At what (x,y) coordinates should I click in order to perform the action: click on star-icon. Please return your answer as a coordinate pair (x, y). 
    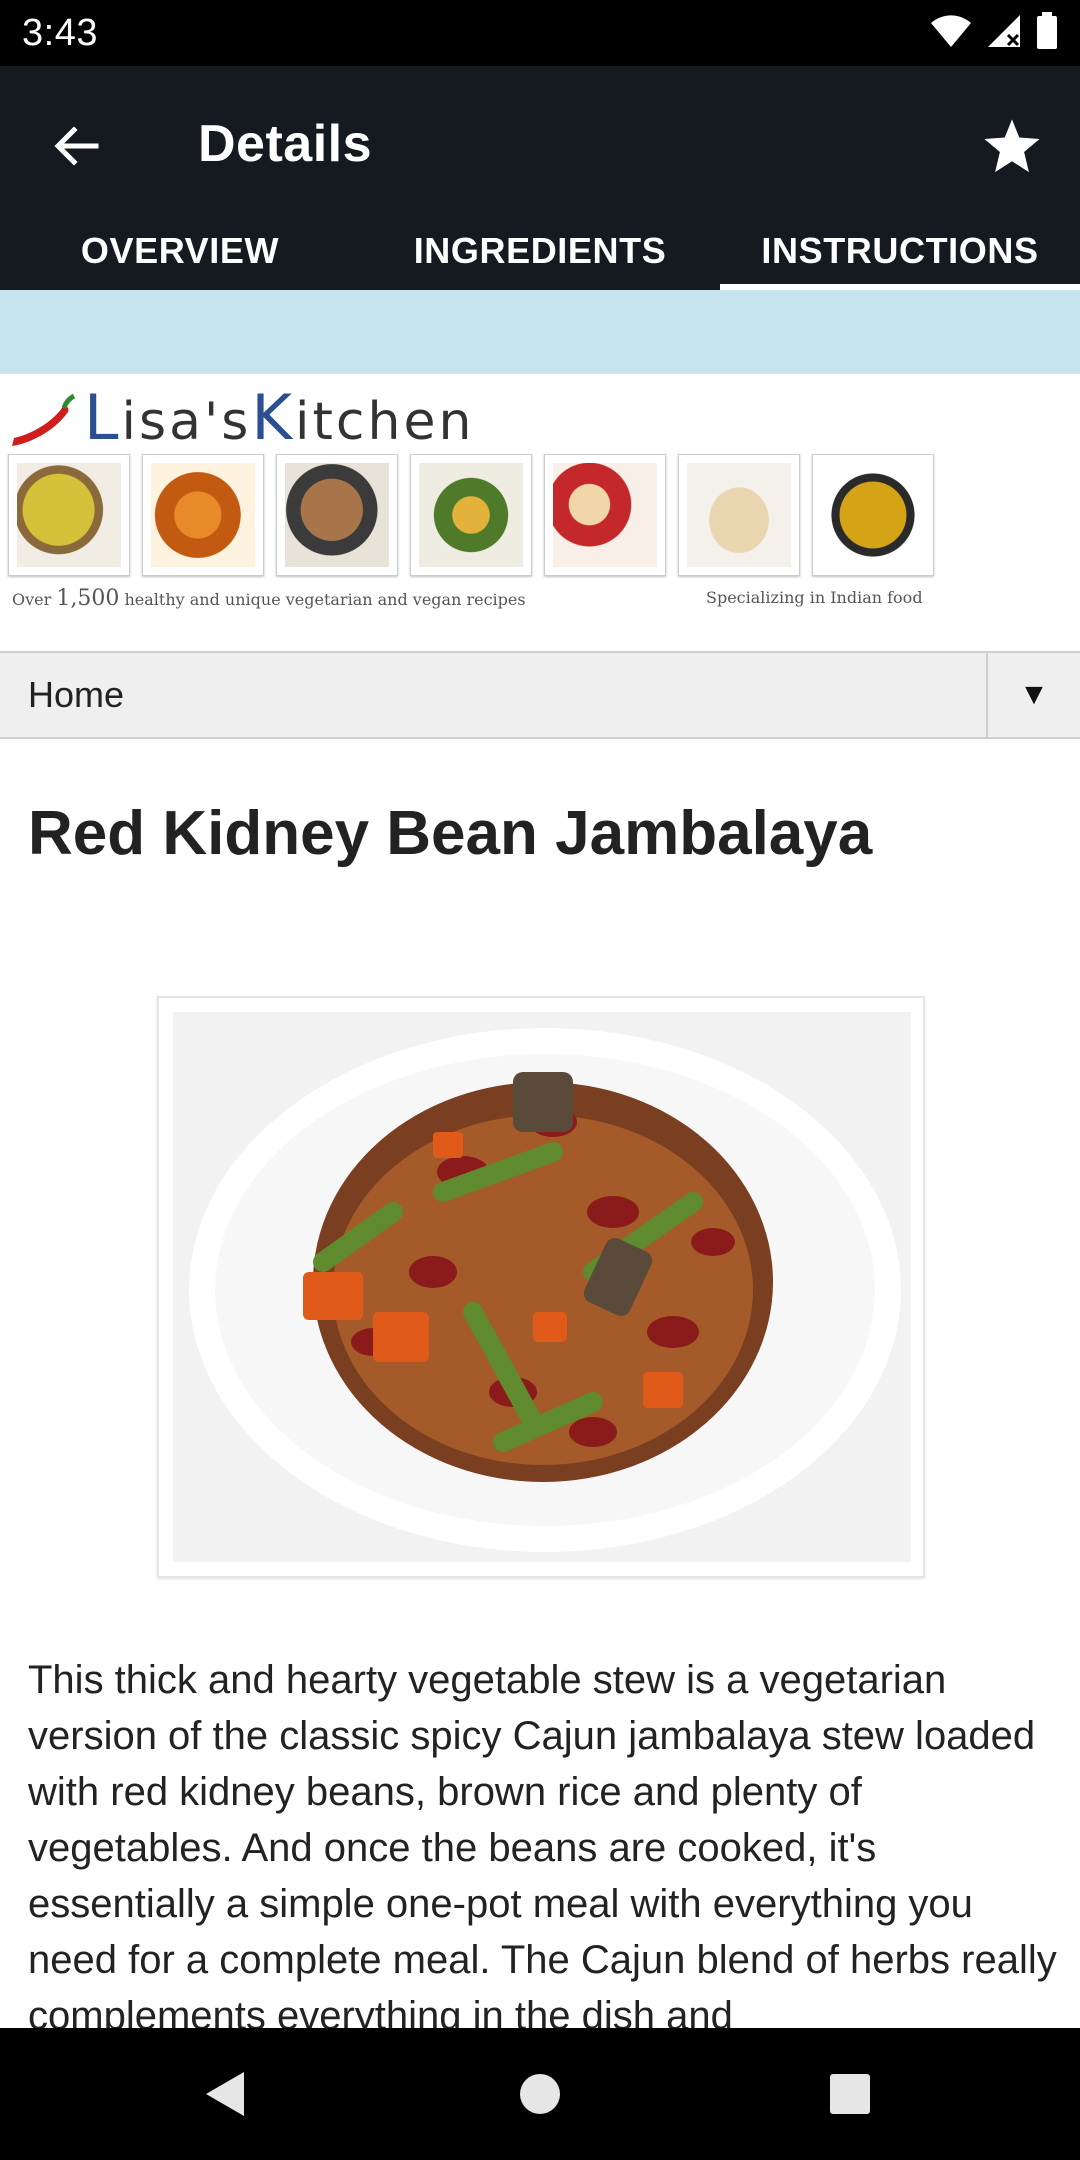
    Looking at the image, I should click on (1012, 146).